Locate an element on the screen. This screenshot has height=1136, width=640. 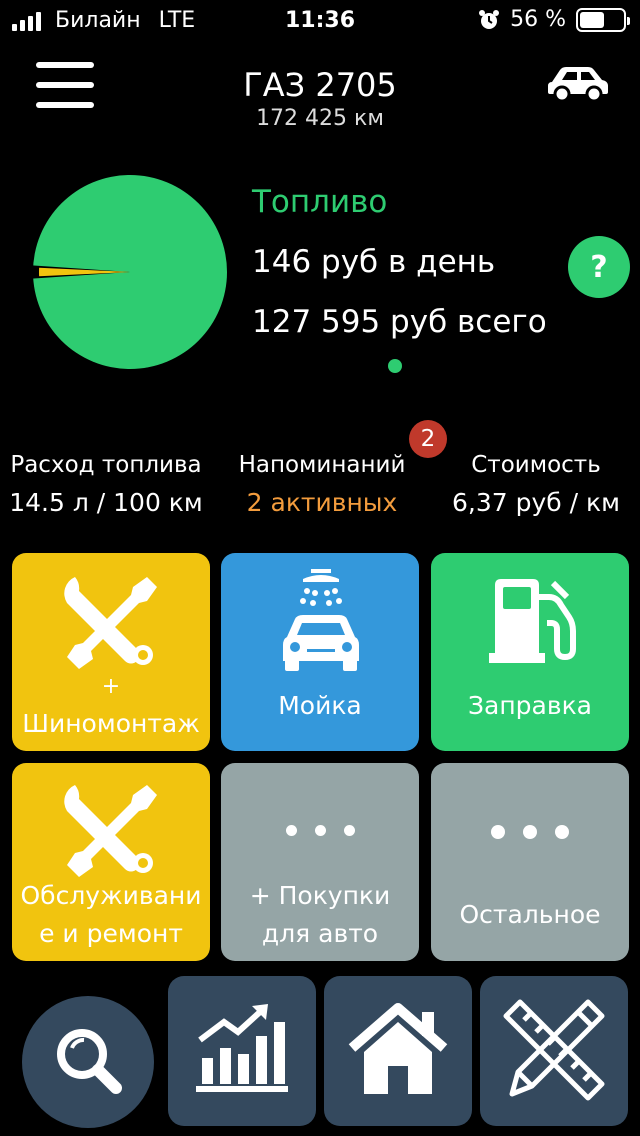
maintenance-label-line2: е и ремонт is located at coordinates (111, 933).